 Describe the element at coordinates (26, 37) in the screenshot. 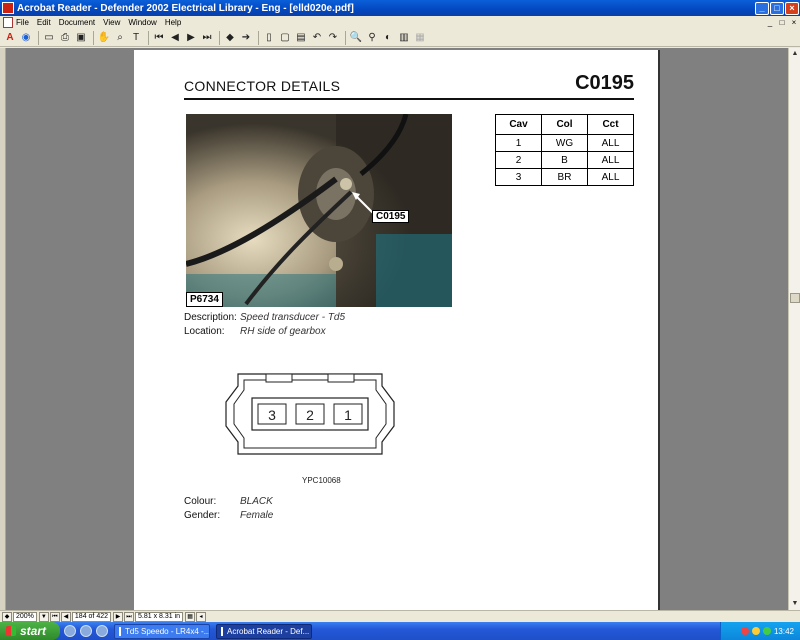

I see `reader-logo-icon: ◉` at that location.